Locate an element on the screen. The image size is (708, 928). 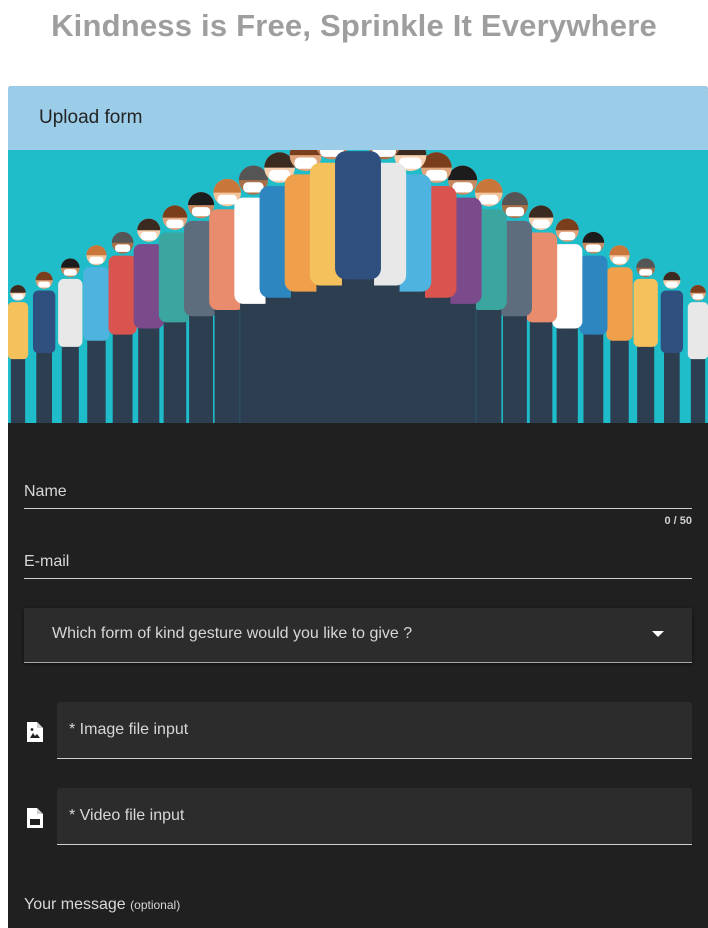
card-title: Upload form is located at coordinates (91, 117).